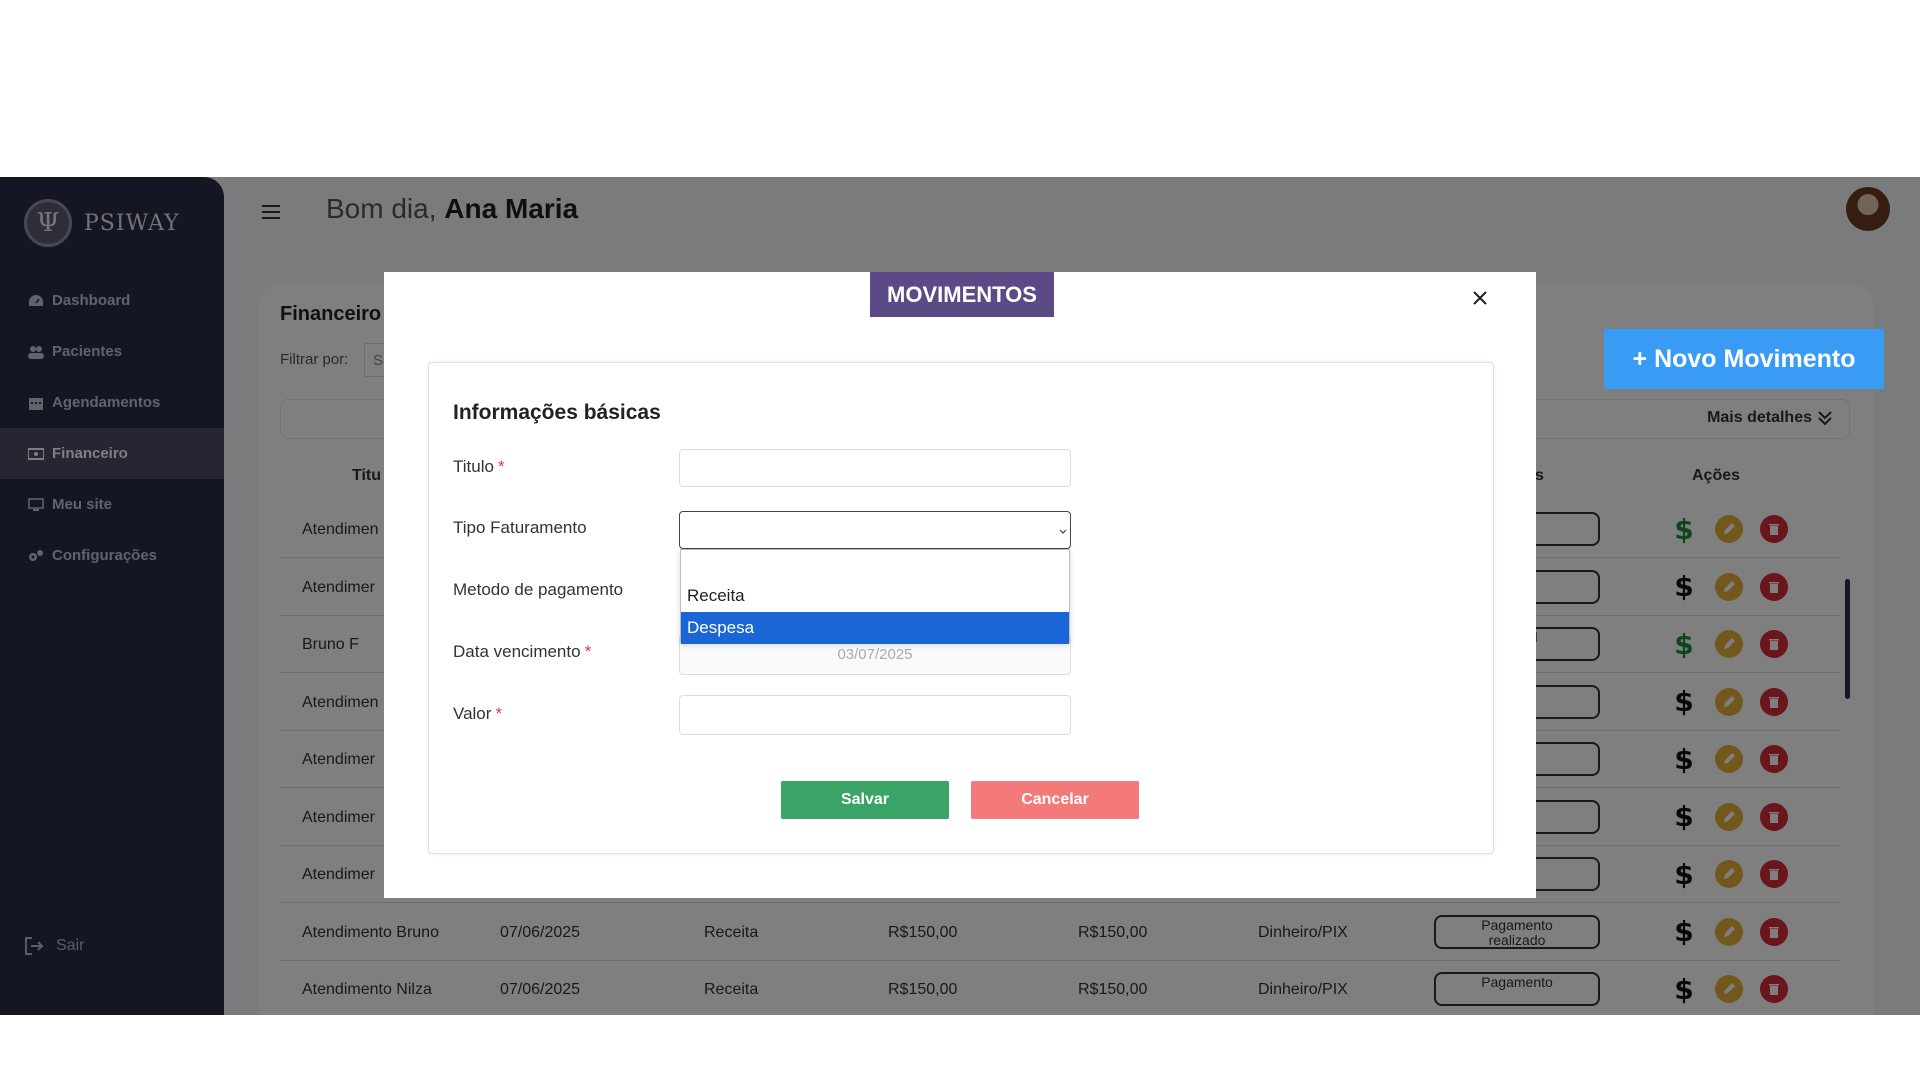 This screenshot has width=1920, height=1080. What do you see at coordinates (962, 294) in the screenshot?
I see `modal-tag: MOVIMENTOS` at bounding box center [962, 294].